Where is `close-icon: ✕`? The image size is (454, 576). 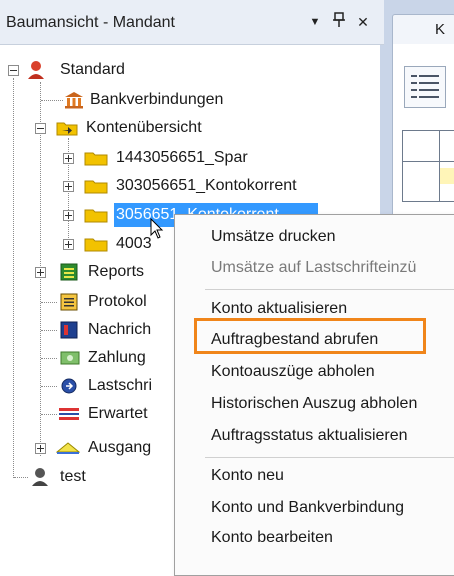
close-icon: ✕ is located at coordinates (363, 22).